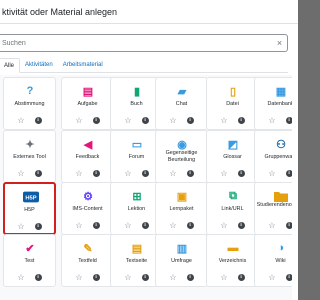 This screenshot has width=320, height=300. What do you see at coordinates (274, 205) in the screenshot?
I see `activity-label: Studierendenordner` at bounding box center [274, 205].